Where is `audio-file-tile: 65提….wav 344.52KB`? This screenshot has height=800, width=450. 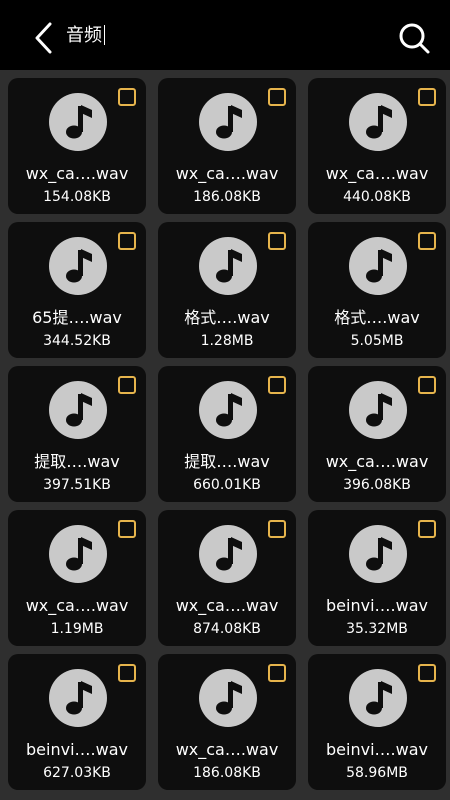
audio-file-tile: 65提….wav 344.52KB is located at coordinates (77, 290).